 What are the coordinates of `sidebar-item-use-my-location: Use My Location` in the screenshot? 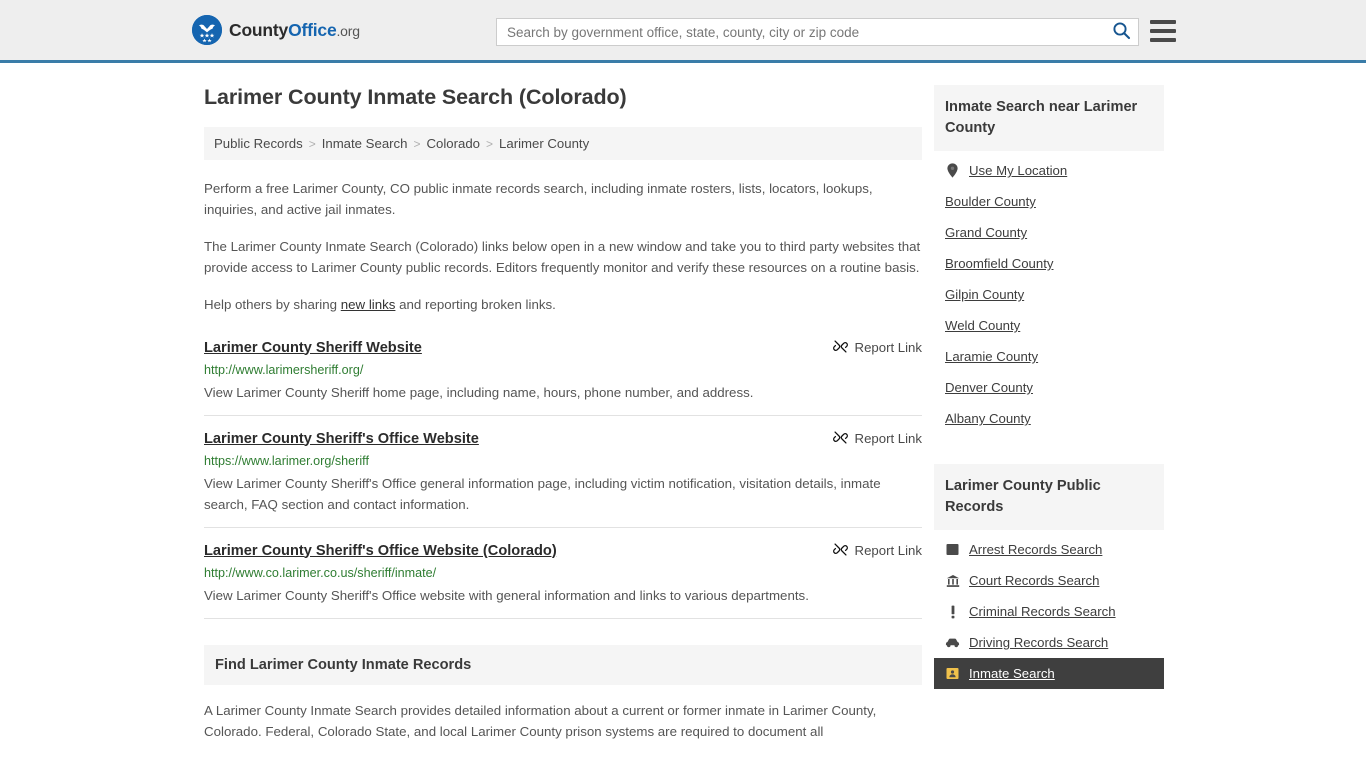 It's located at (1049, 170).